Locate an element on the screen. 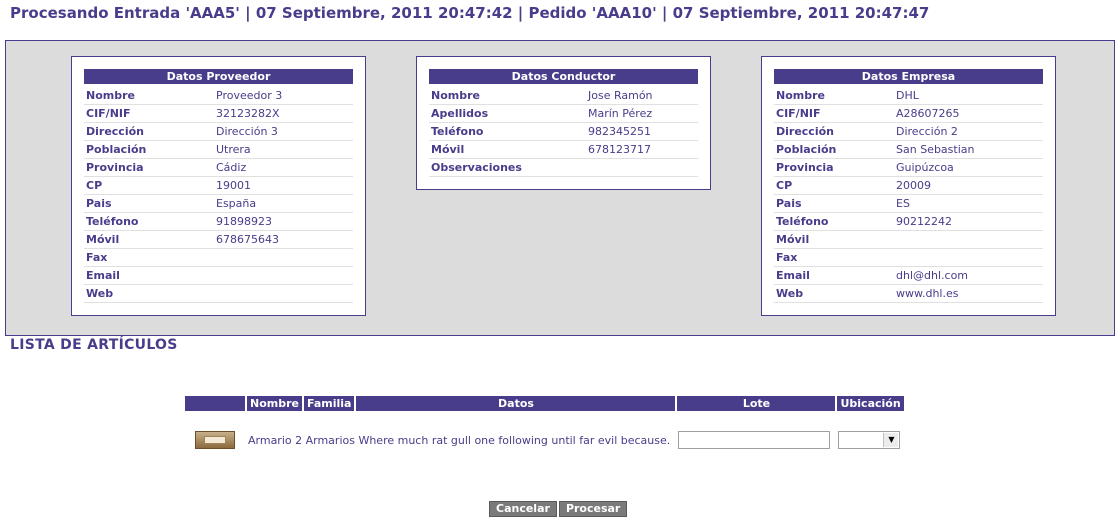  field-value: 678675643 is located at coordinates (283, 239).